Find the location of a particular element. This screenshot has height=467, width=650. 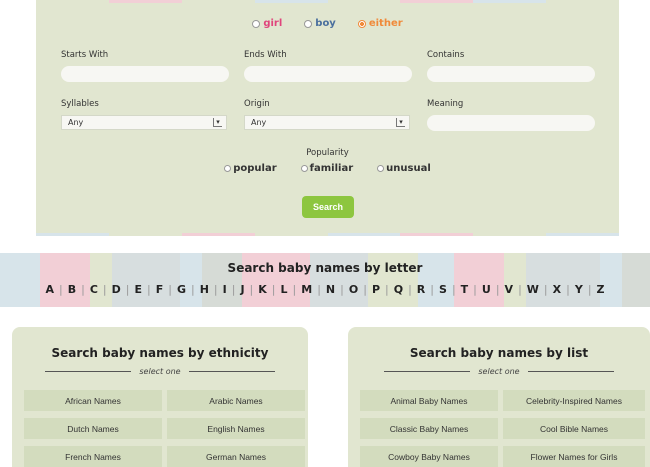

gender-boy-option: boy is located at coordinates (320, 23).